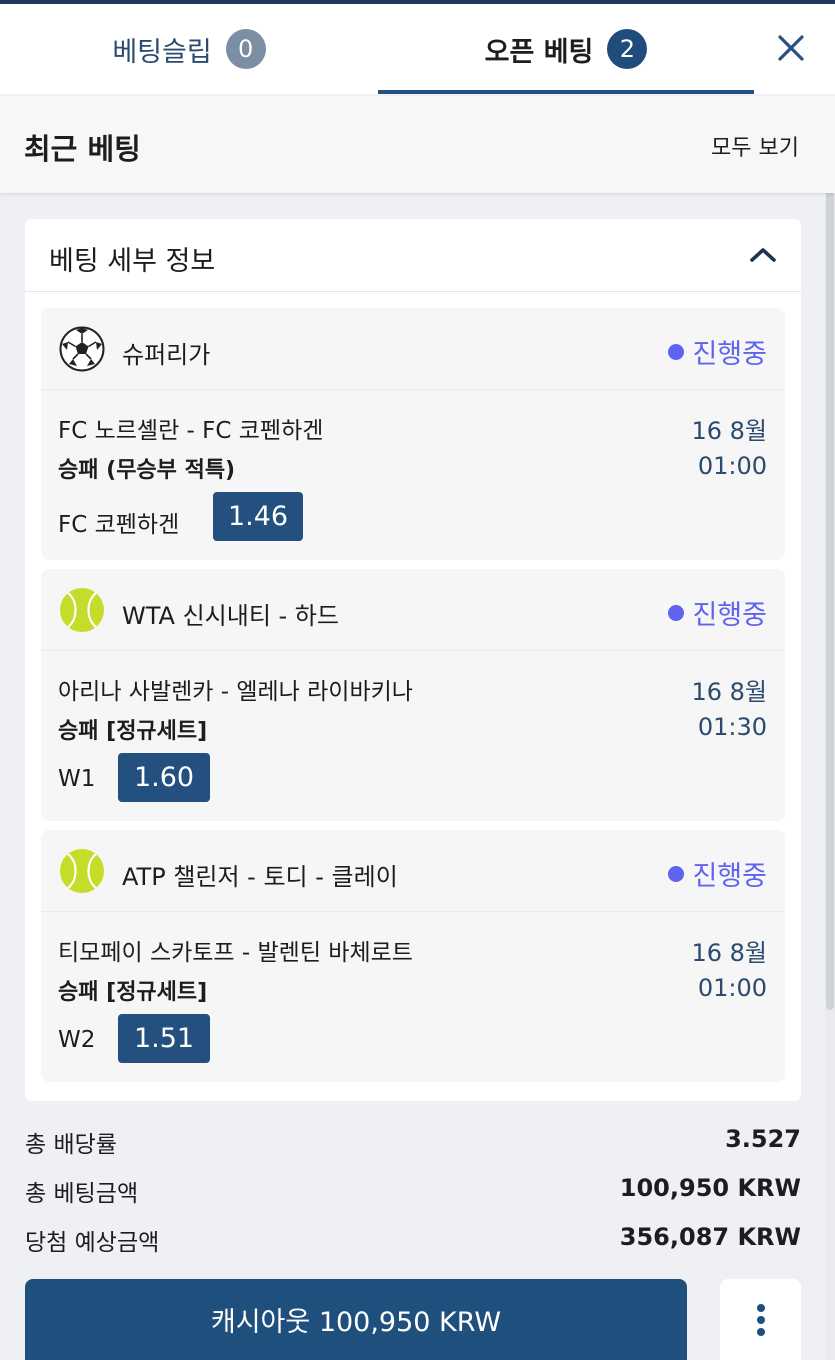  I want to click on market-name: 승패 (무승부 적특), so click(147, 470).